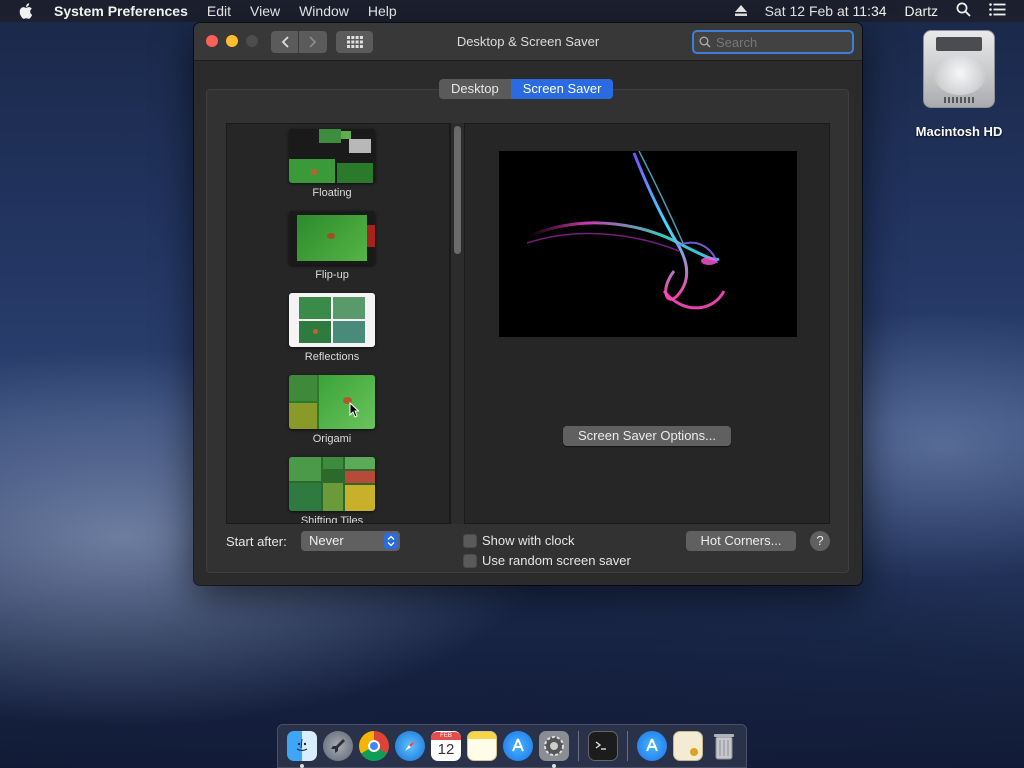 The height and width of the screenshot is (768, 1024). I want to click on finder-icon, so click(302, 749).